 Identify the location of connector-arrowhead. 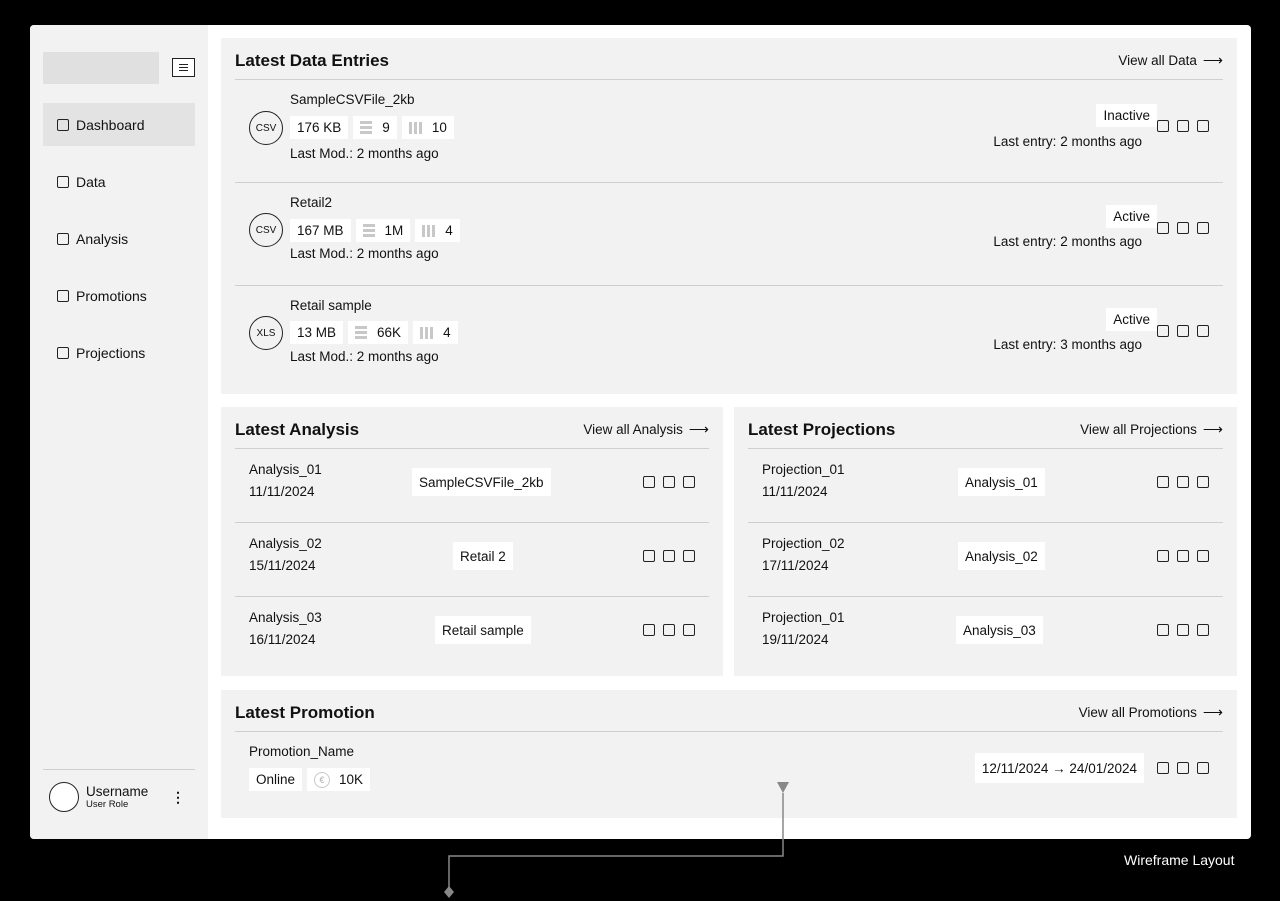
(783, 787).